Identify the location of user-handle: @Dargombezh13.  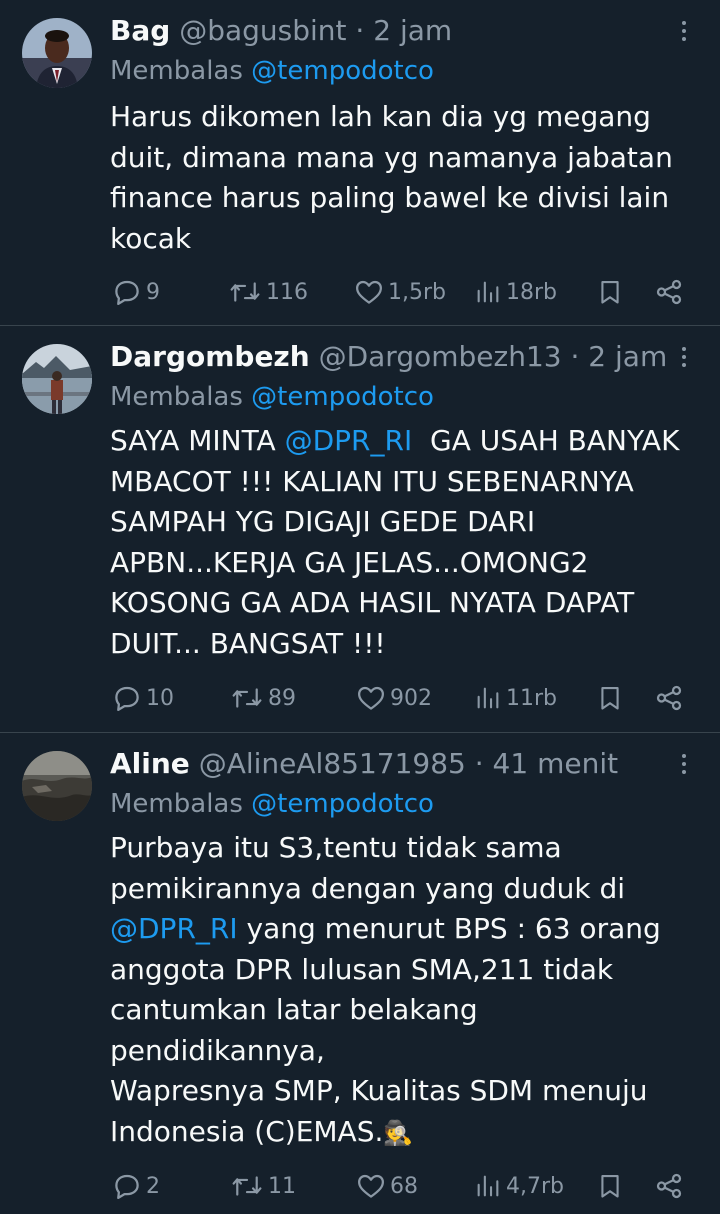
(440, 356).